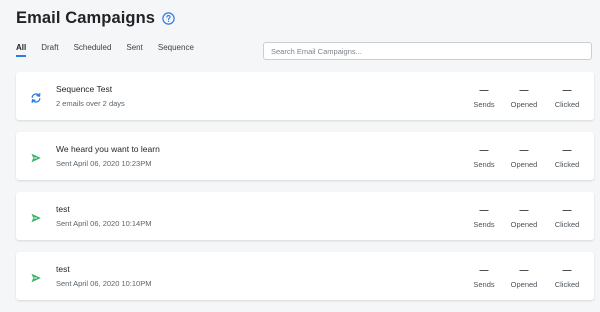 The height and width of the screenshot is (312, 600). I want to click on campaign-subtitle: Sent April 06, 2020 10:14PM, so click(104, 223).